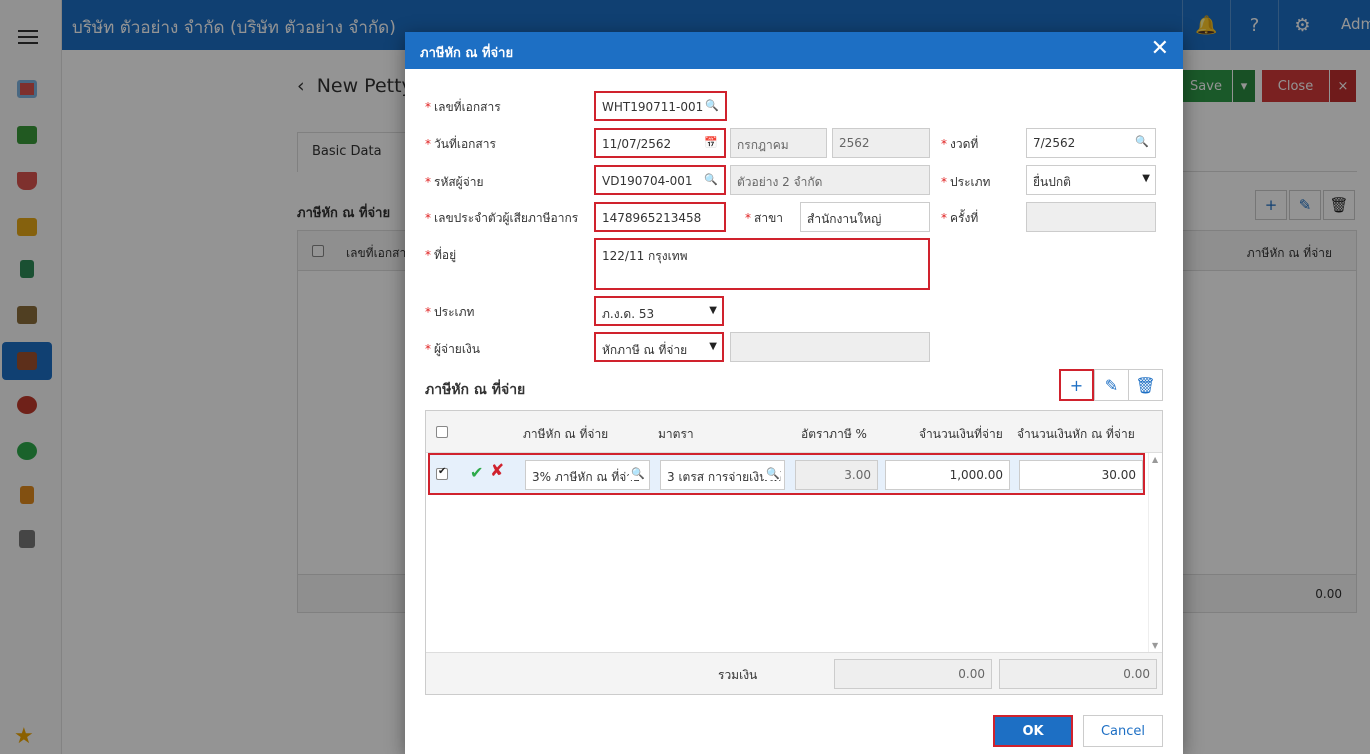 The height and width of the screenshot is (754, 1370). Describe the element at coordinates (476, 472) in the screenshot. I see `confirm-icon: ✔` at that location.